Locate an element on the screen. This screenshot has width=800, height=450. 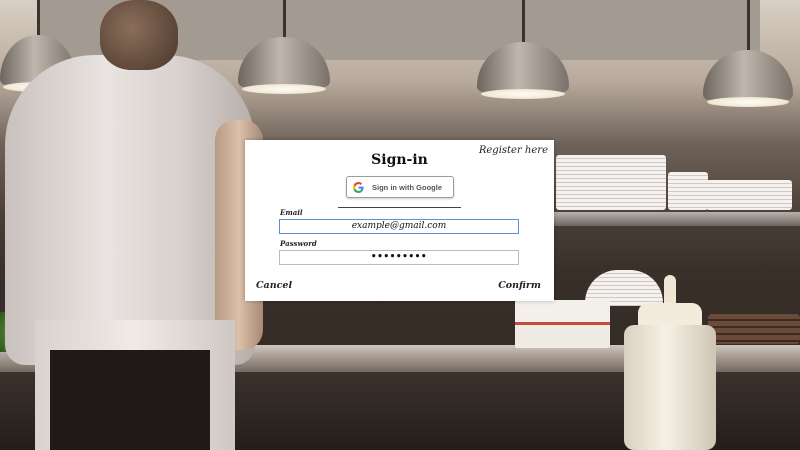
email-label: Email is located at coordinates (291, 212).